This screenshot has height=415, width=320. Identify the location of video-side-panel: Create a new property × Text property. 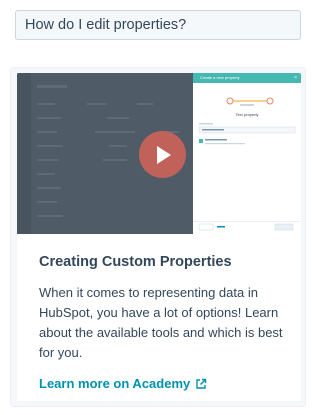
(247, 153).